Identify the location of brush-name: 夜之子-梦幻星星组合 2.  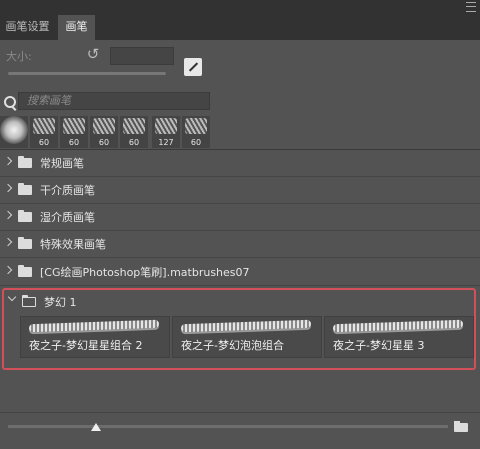
(86, 345).